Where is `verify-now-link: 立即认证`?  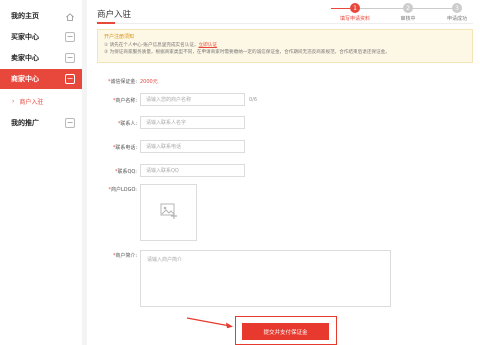 verify-now-link: 立即认证 is located at coordinates (208, 45).